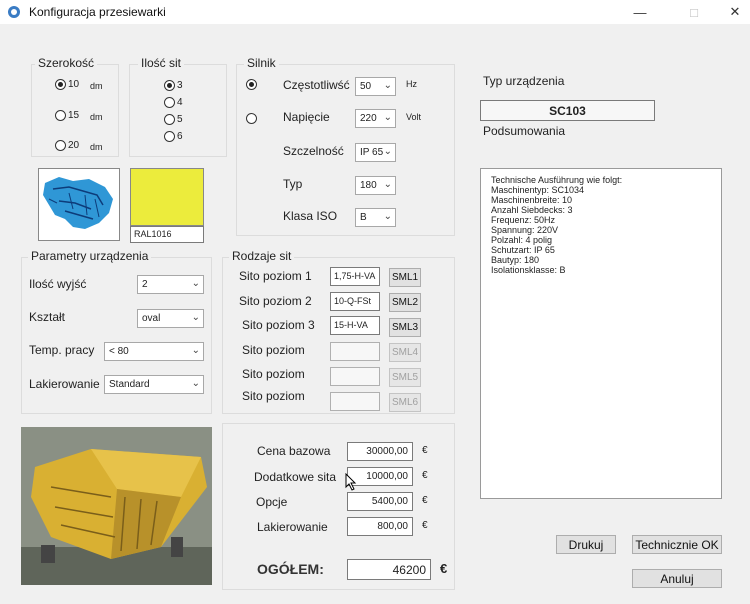 This screenshot has width=750, height=604. Describe the element at coordinates (251, 118) in the screenshot. I see `voltage-radio` at that location.